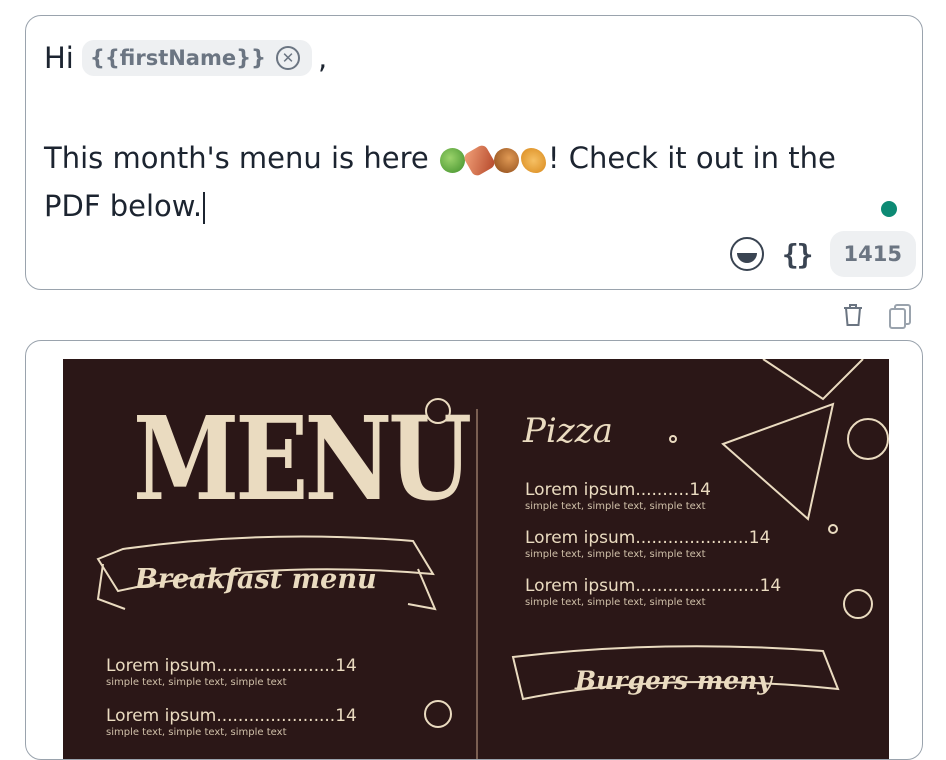 This screenshot has width=946, height=760. I want to click on menu-title: MENU, so click(302, 459).